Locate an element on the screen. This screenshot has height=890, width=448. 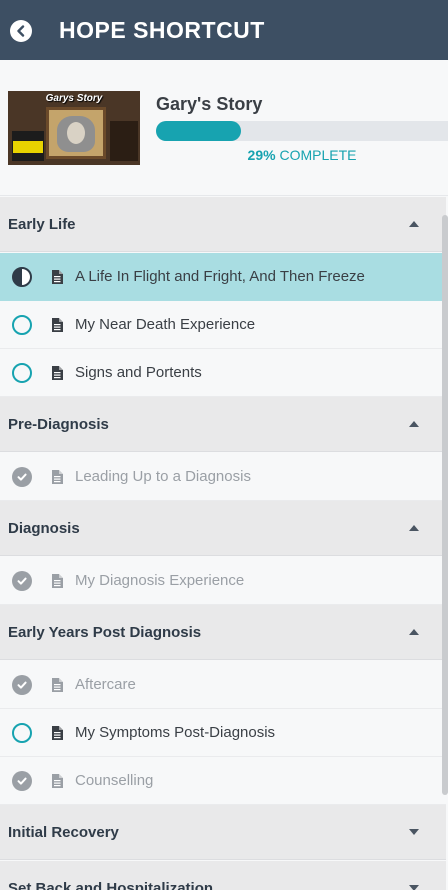
lesson-item: My Diagnosis Experience is located at coordinates (223, 581).